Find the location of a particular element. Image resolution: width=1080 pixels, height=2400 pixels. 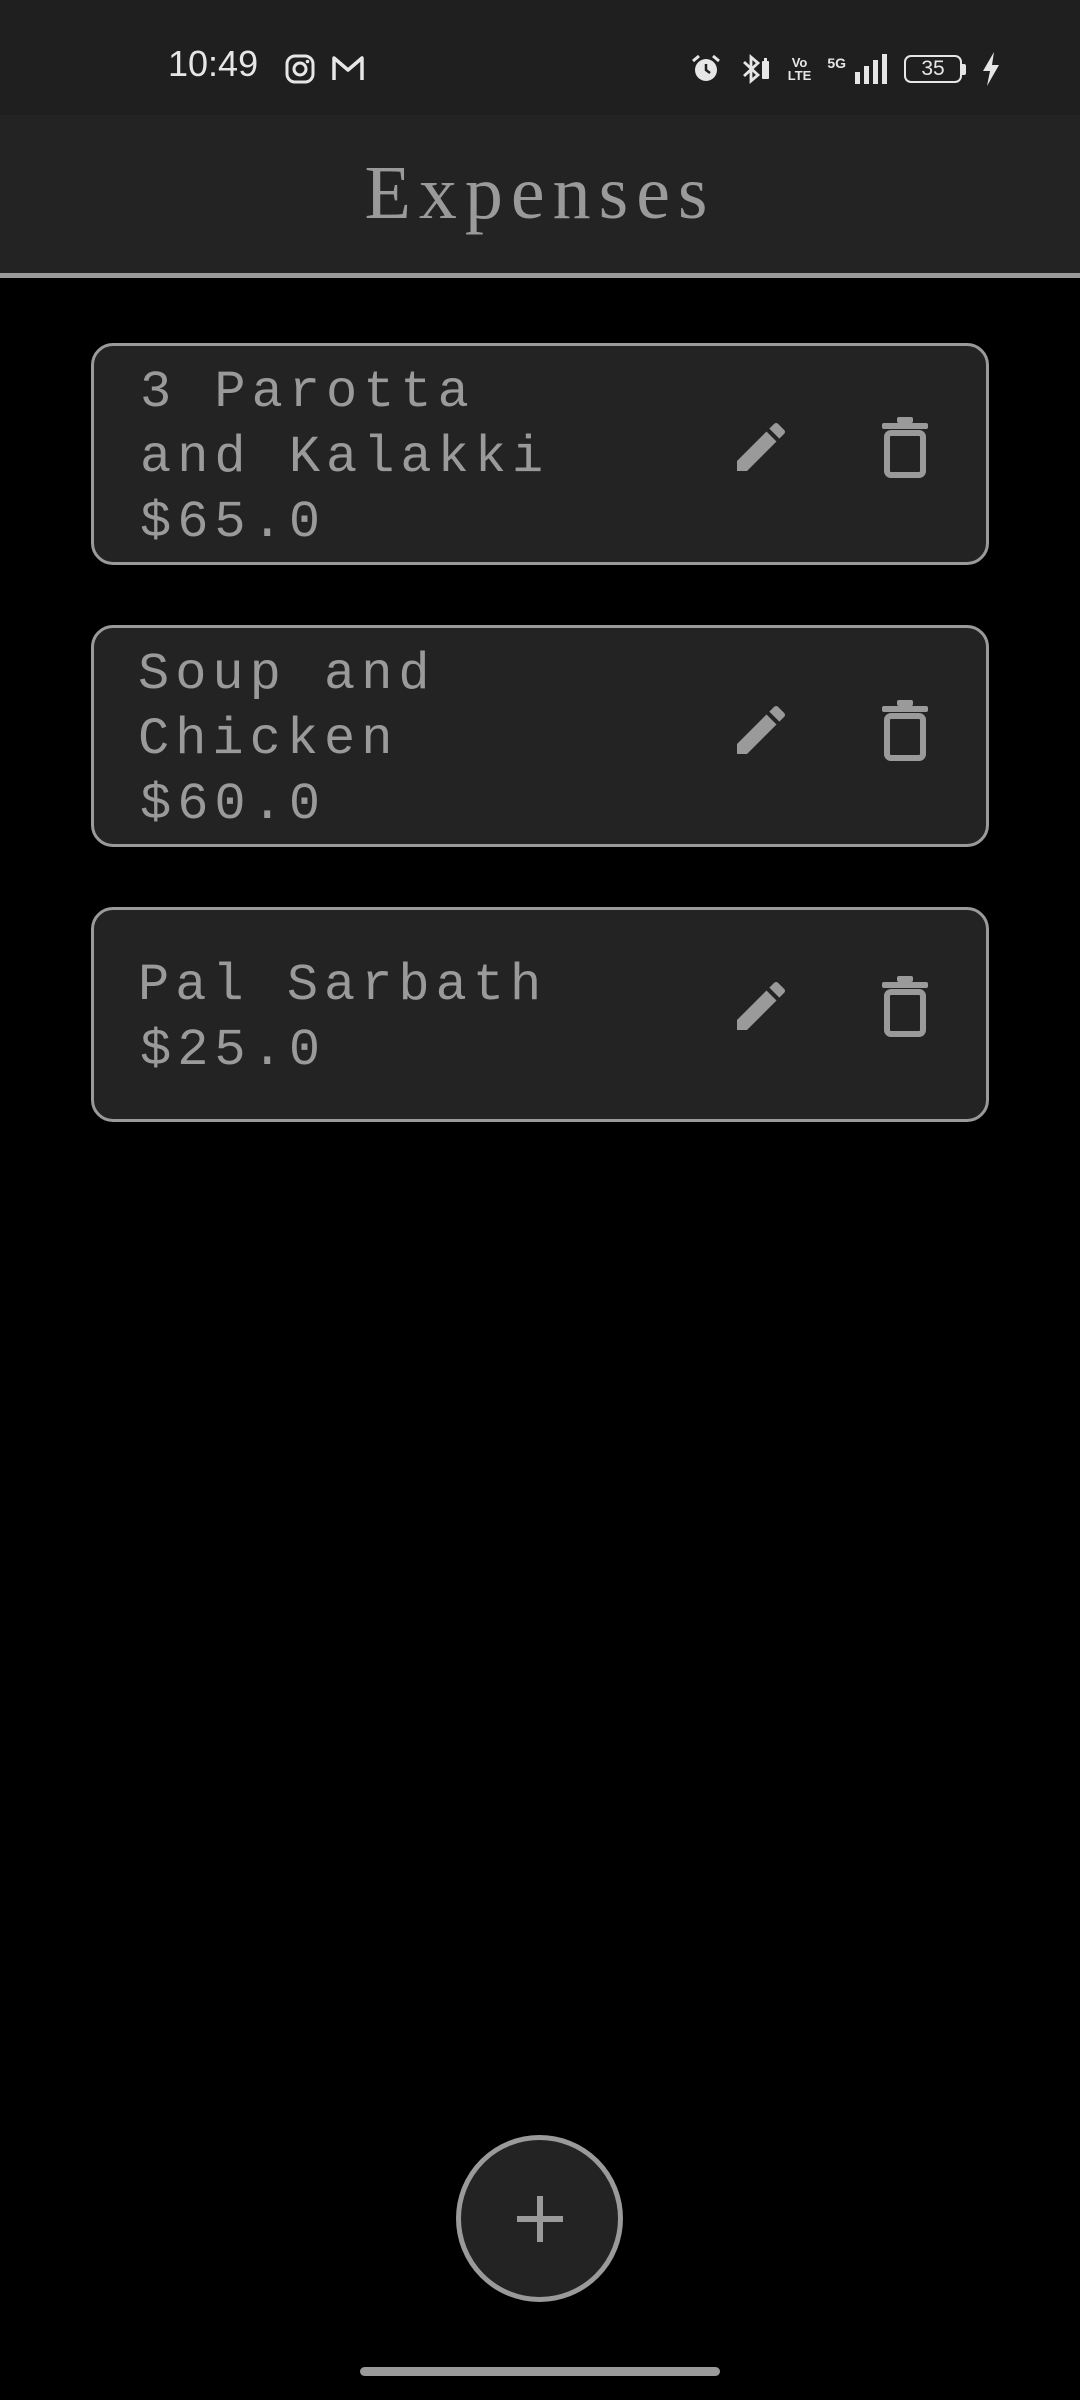

status-bar: 10:49 Vo LTE 5G 35 is located at coordinates (540, 57).